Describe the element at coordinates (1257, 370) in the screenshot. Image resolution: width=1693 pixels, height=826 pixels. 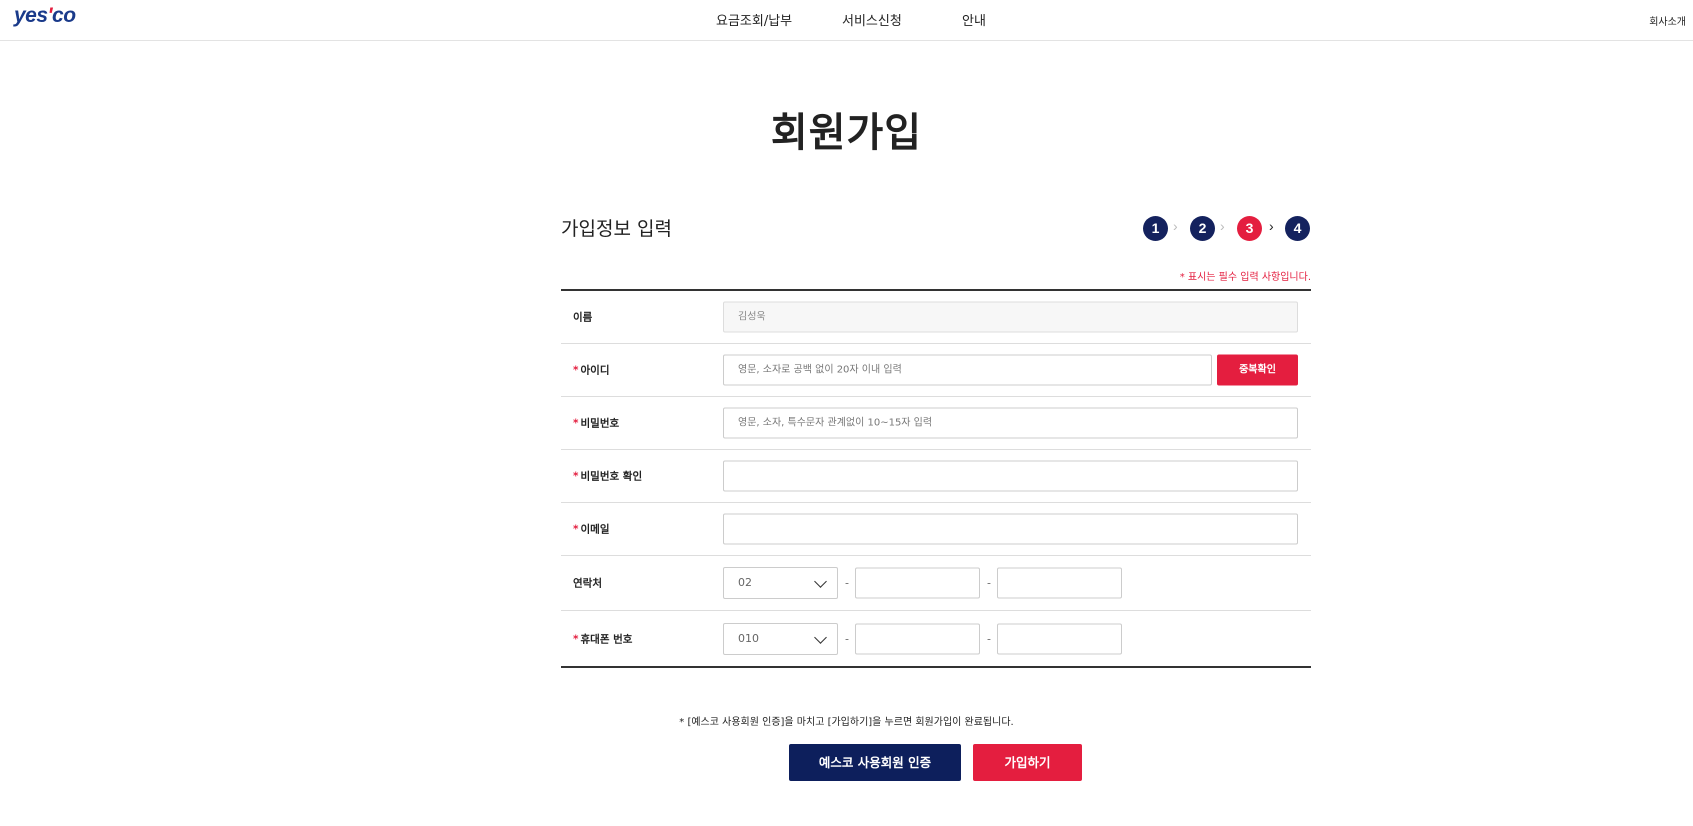
I see `duplicate-check-button: 중복확인` at that location.